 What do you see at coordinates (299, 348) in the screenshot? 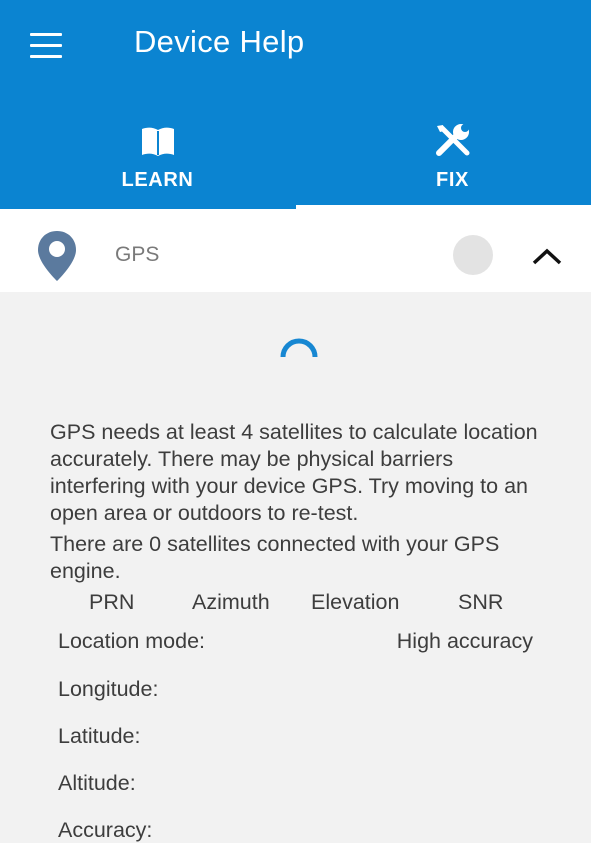
I see `loading-spinner` at bounding box center [299, 348].